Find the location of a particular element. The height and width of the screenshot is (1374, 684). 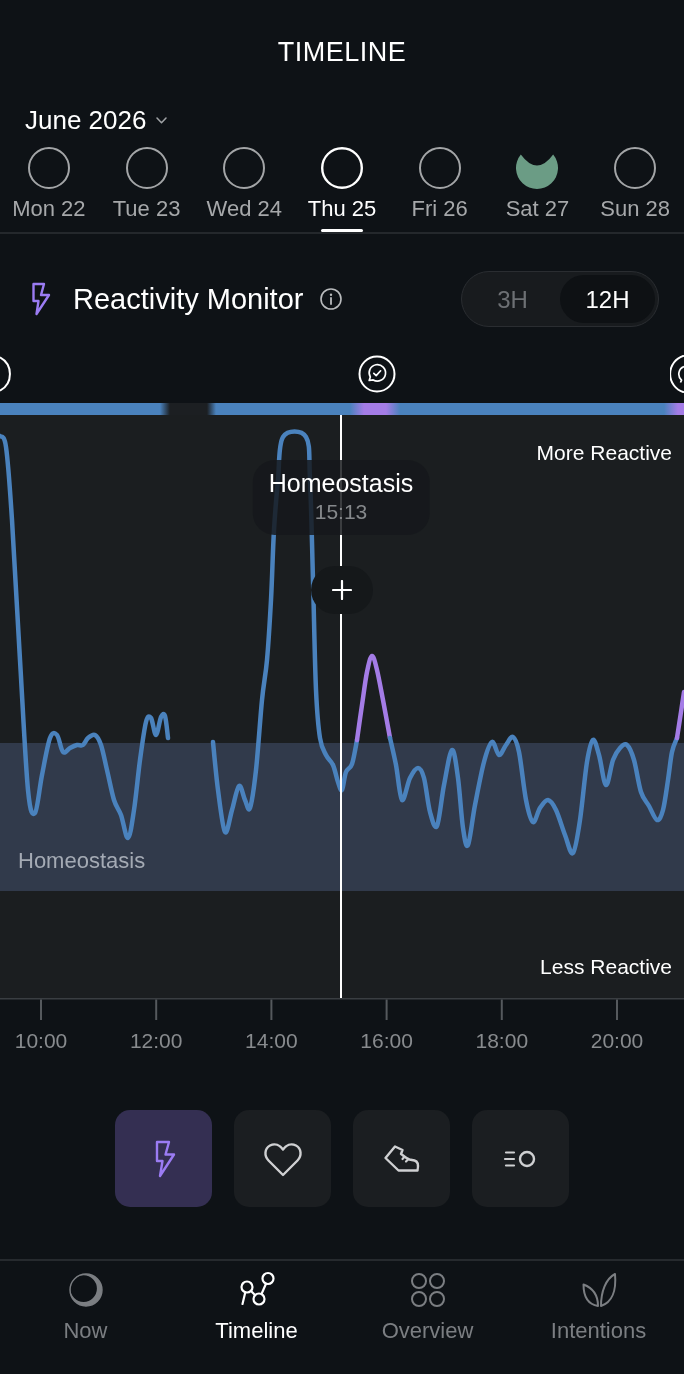

zone-label: Homeostasis is located at coordinates (82, 861).